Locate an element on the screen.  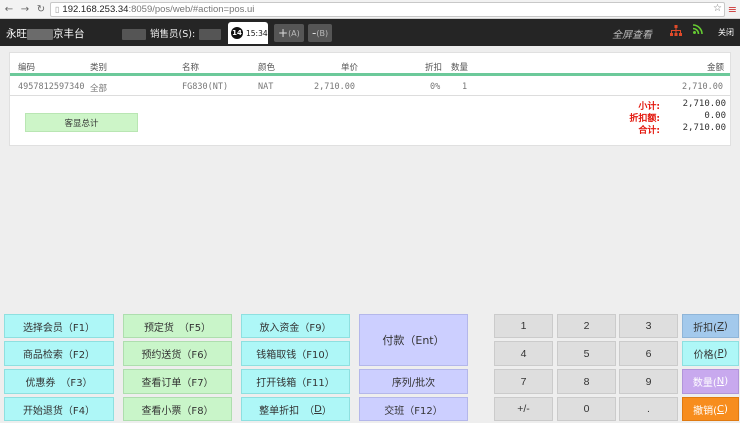
cell-code: 4957812597340 is located at coordinates (51, 87).